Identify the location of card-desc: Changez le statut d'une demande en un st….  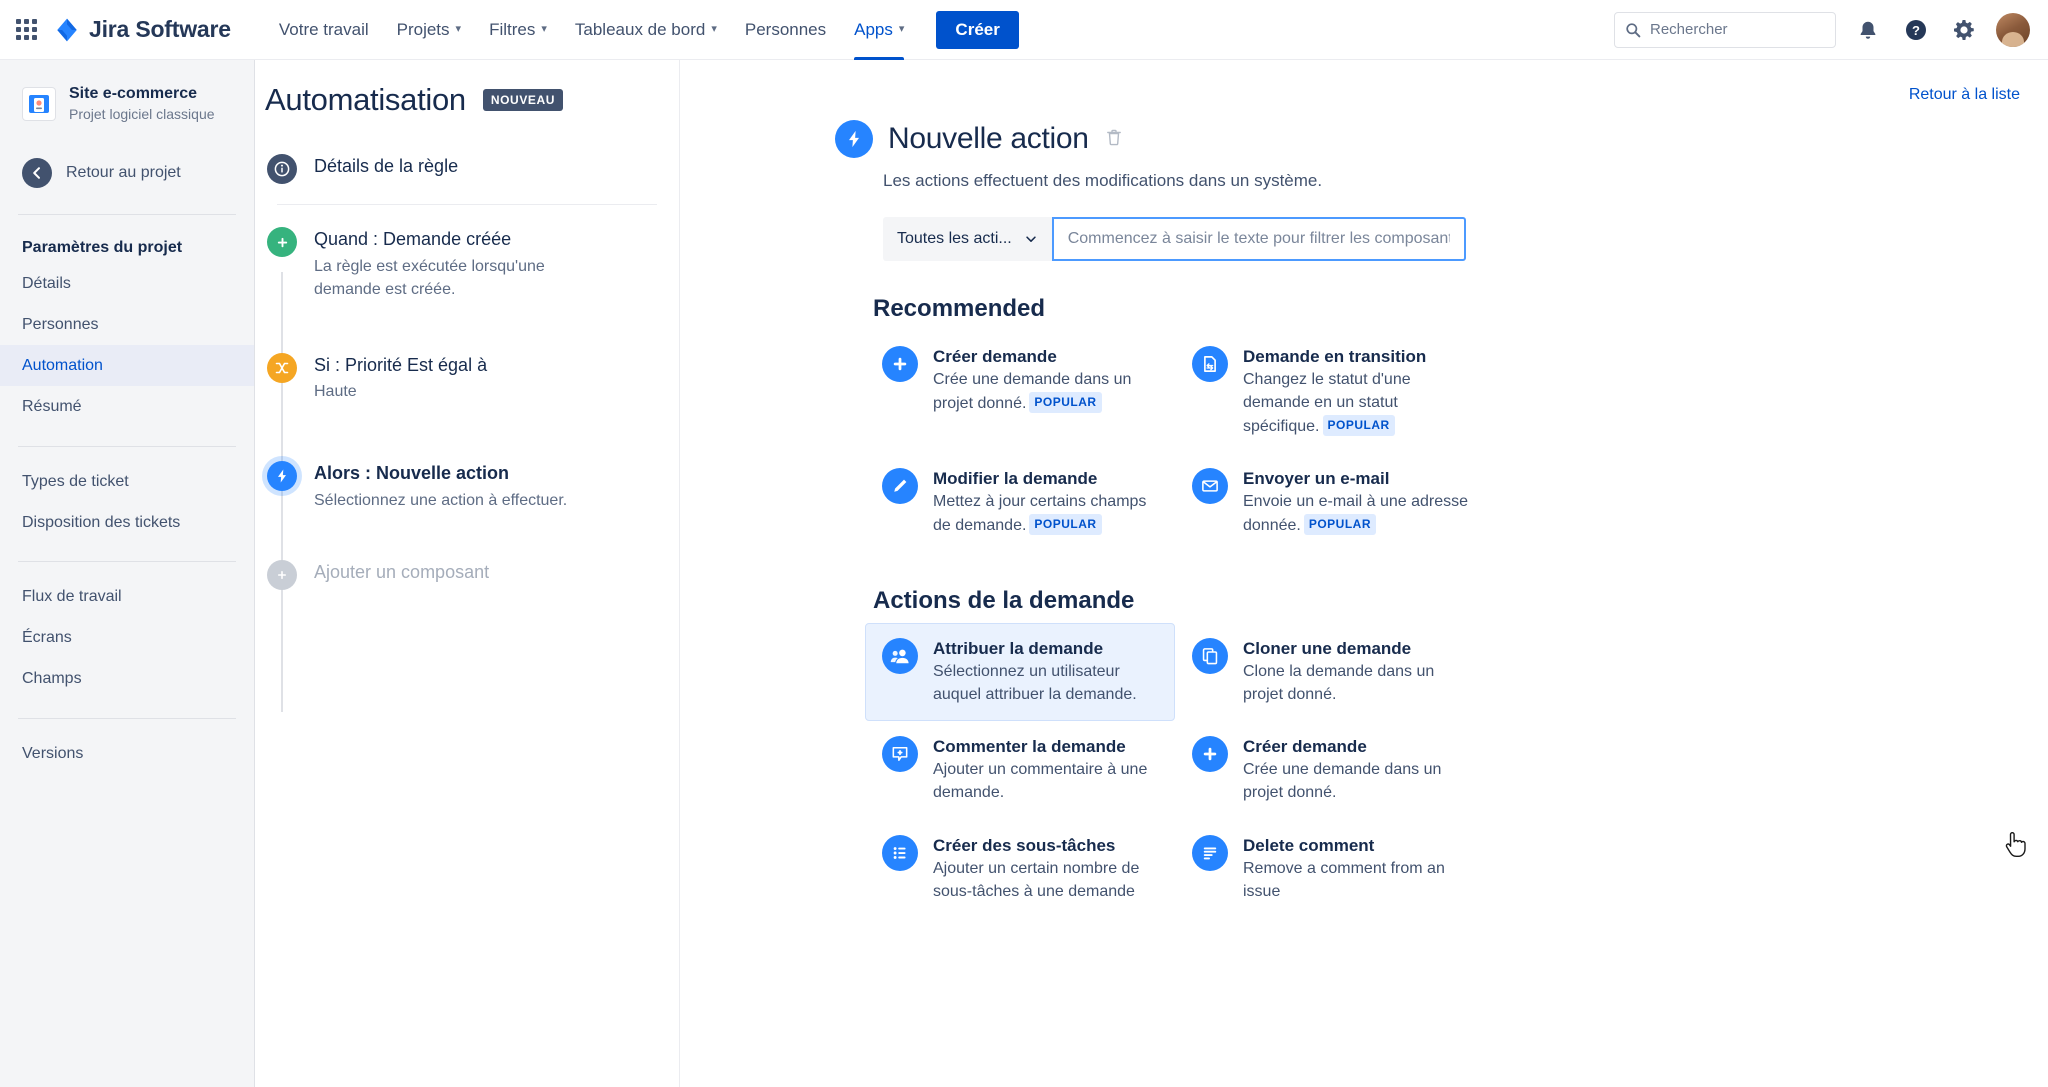
(1327, 403).